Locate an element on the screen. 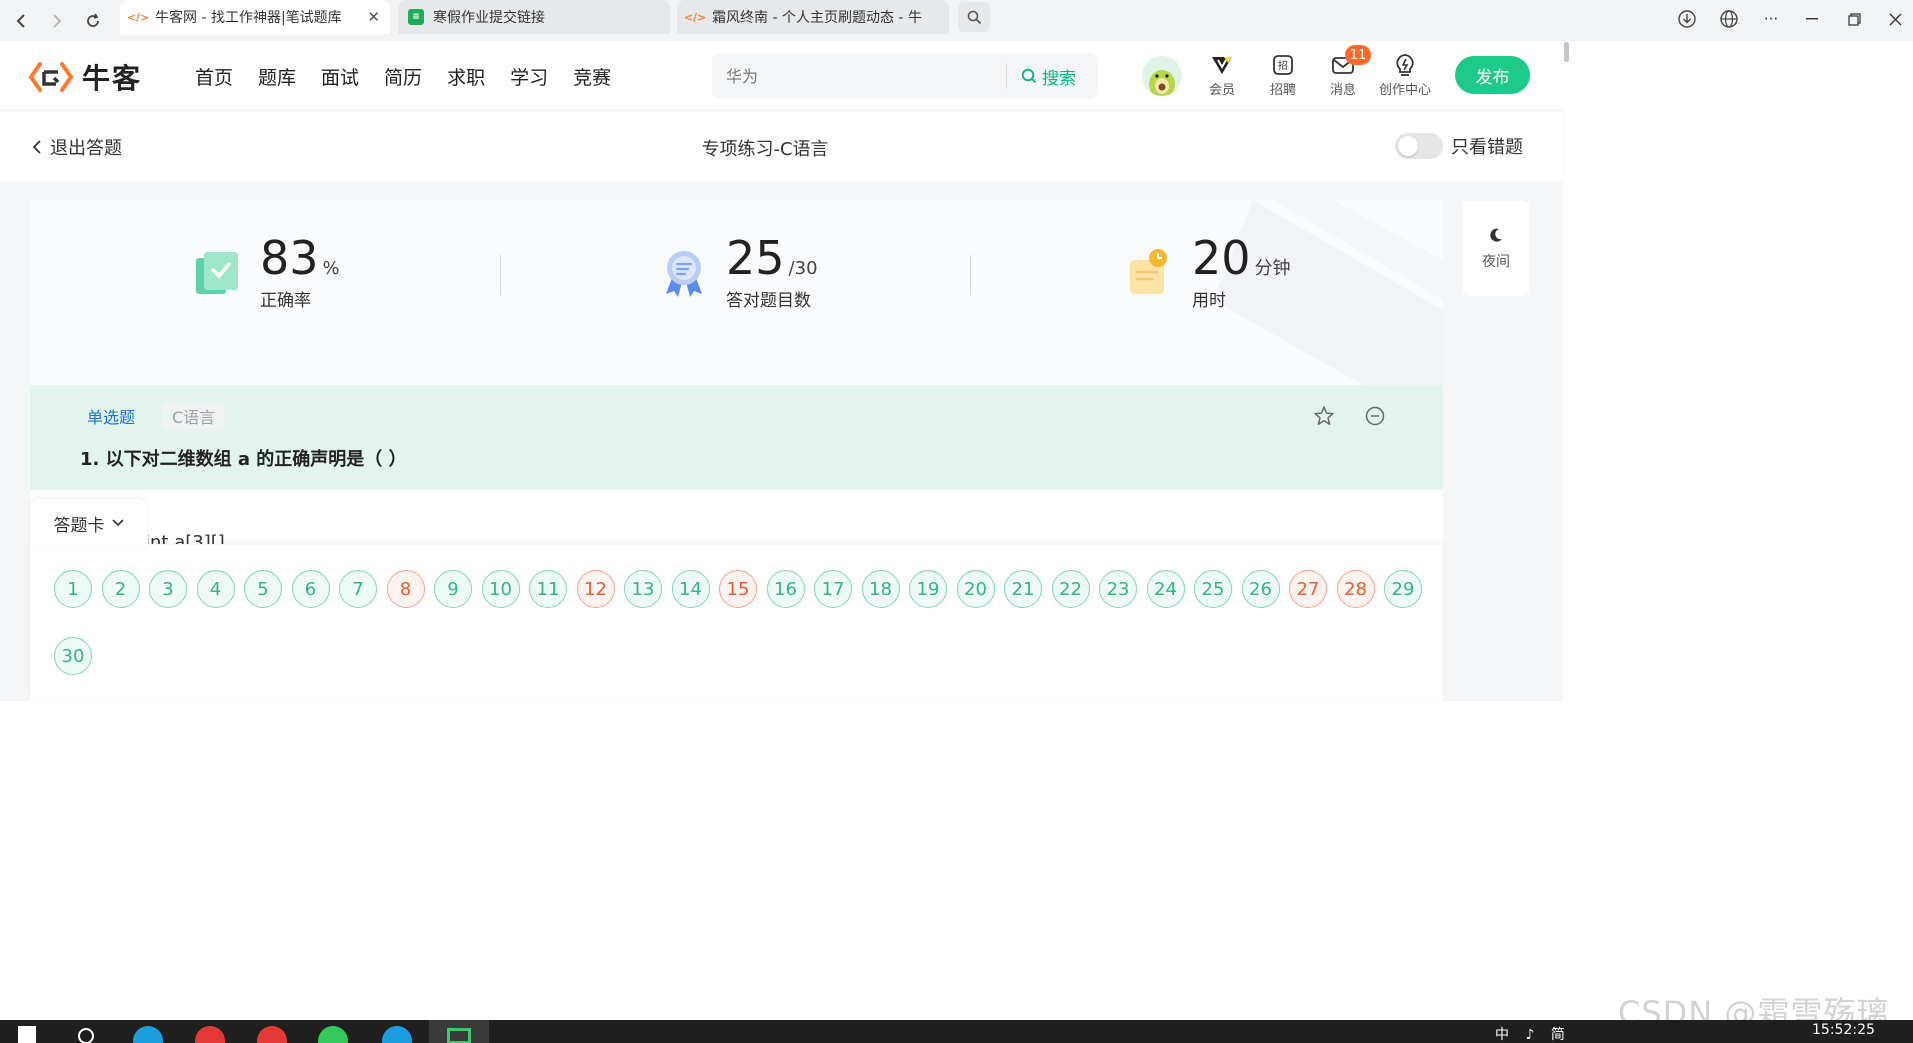 The width and height of the screenshot is (1913, 1043). avatar is located at coordinates (1162, 76).